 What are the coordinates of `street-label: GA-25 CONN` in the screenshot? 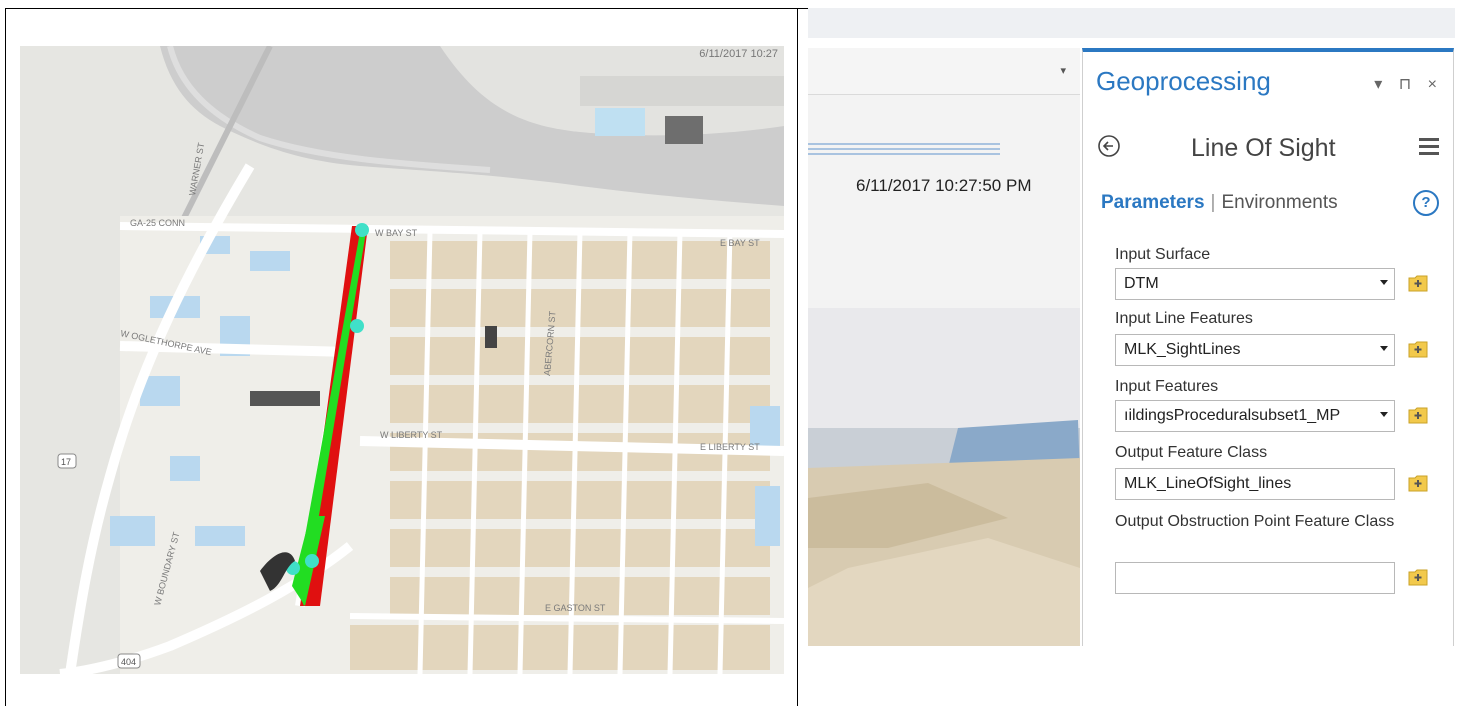 It's located at (157, 223).